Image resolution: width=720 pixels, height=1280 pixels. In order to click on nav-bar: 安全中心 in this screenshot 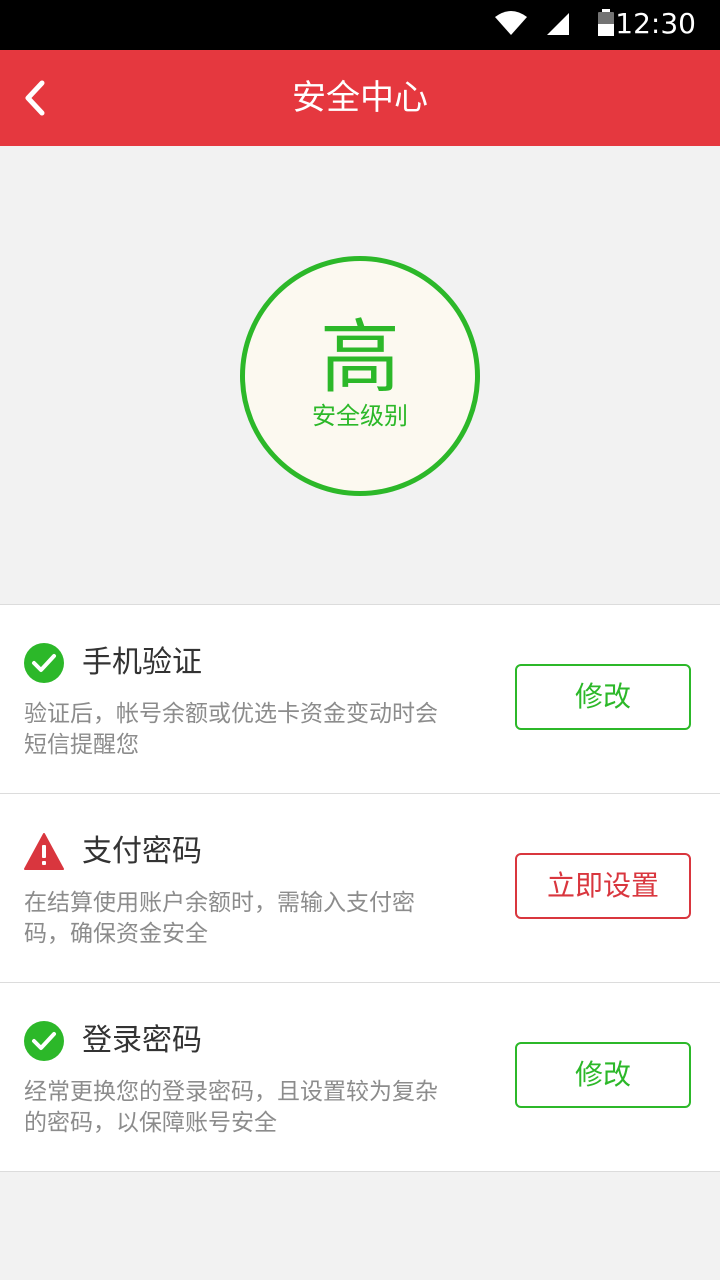, I will do `click(360, 98)`.